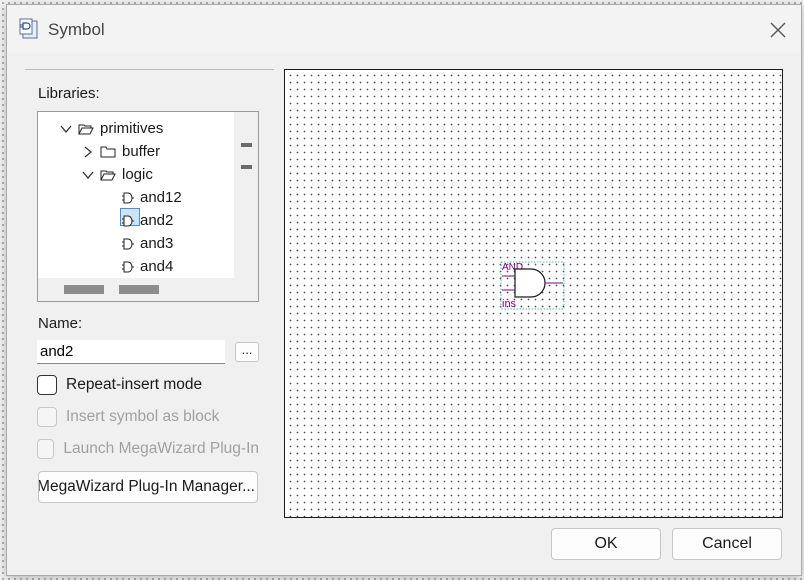 This screenshot has height=580, width=804. What do you see at coordinates (161, 448) in the screenshot?
I see `launch-megawizard-label: Launch MegaWizard Plug-In` at bounding box center [161, 448].